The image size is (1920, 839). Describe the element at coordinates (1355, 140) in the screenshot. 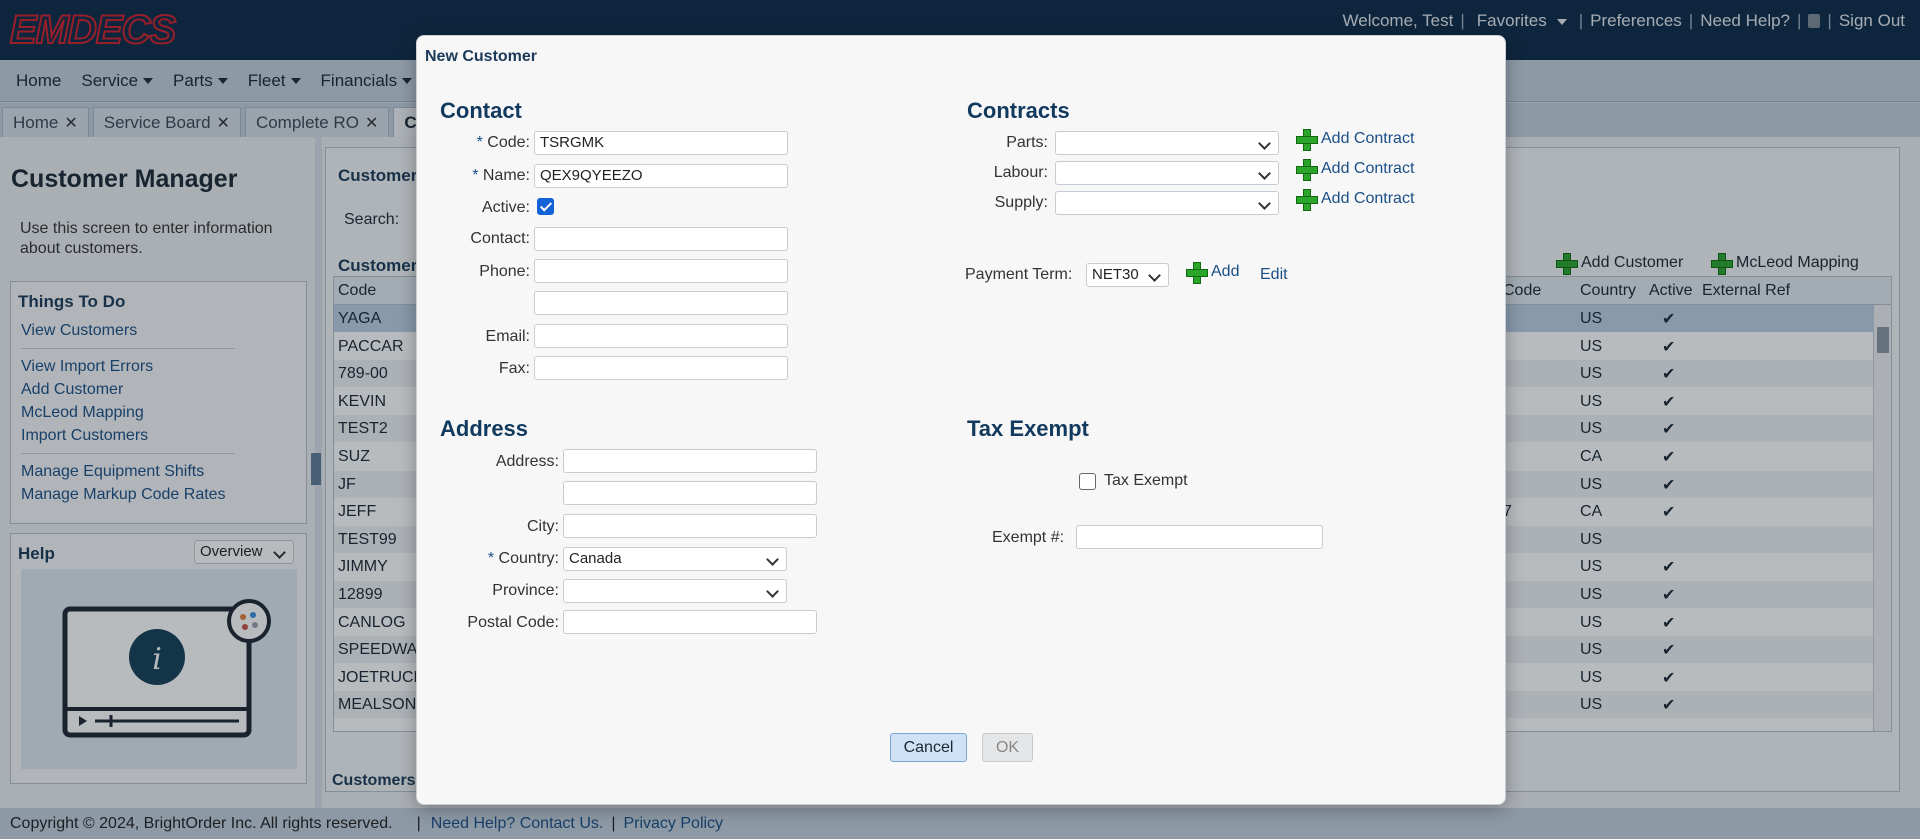

I see `add-parts-contract-link: Add Contract` at that location.